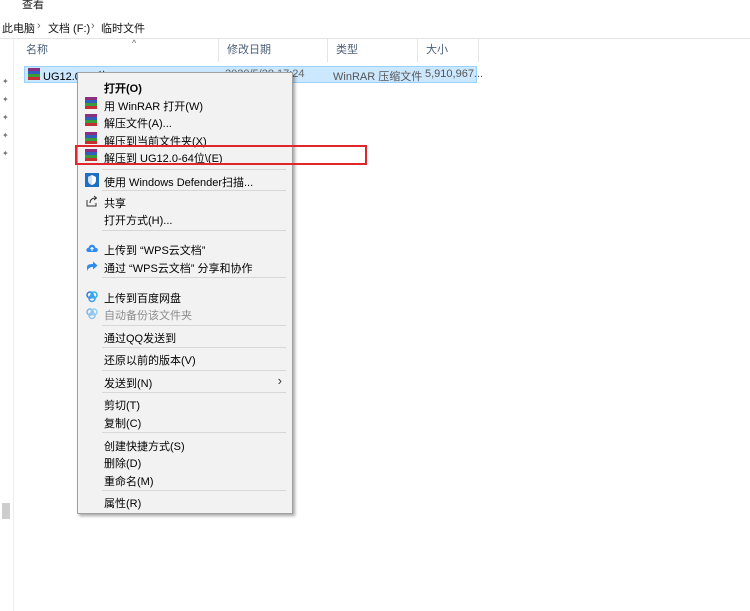  Describe the element at coordinates (273, 50) in the screenshot. I see `column-date: 修改日期` at that location.